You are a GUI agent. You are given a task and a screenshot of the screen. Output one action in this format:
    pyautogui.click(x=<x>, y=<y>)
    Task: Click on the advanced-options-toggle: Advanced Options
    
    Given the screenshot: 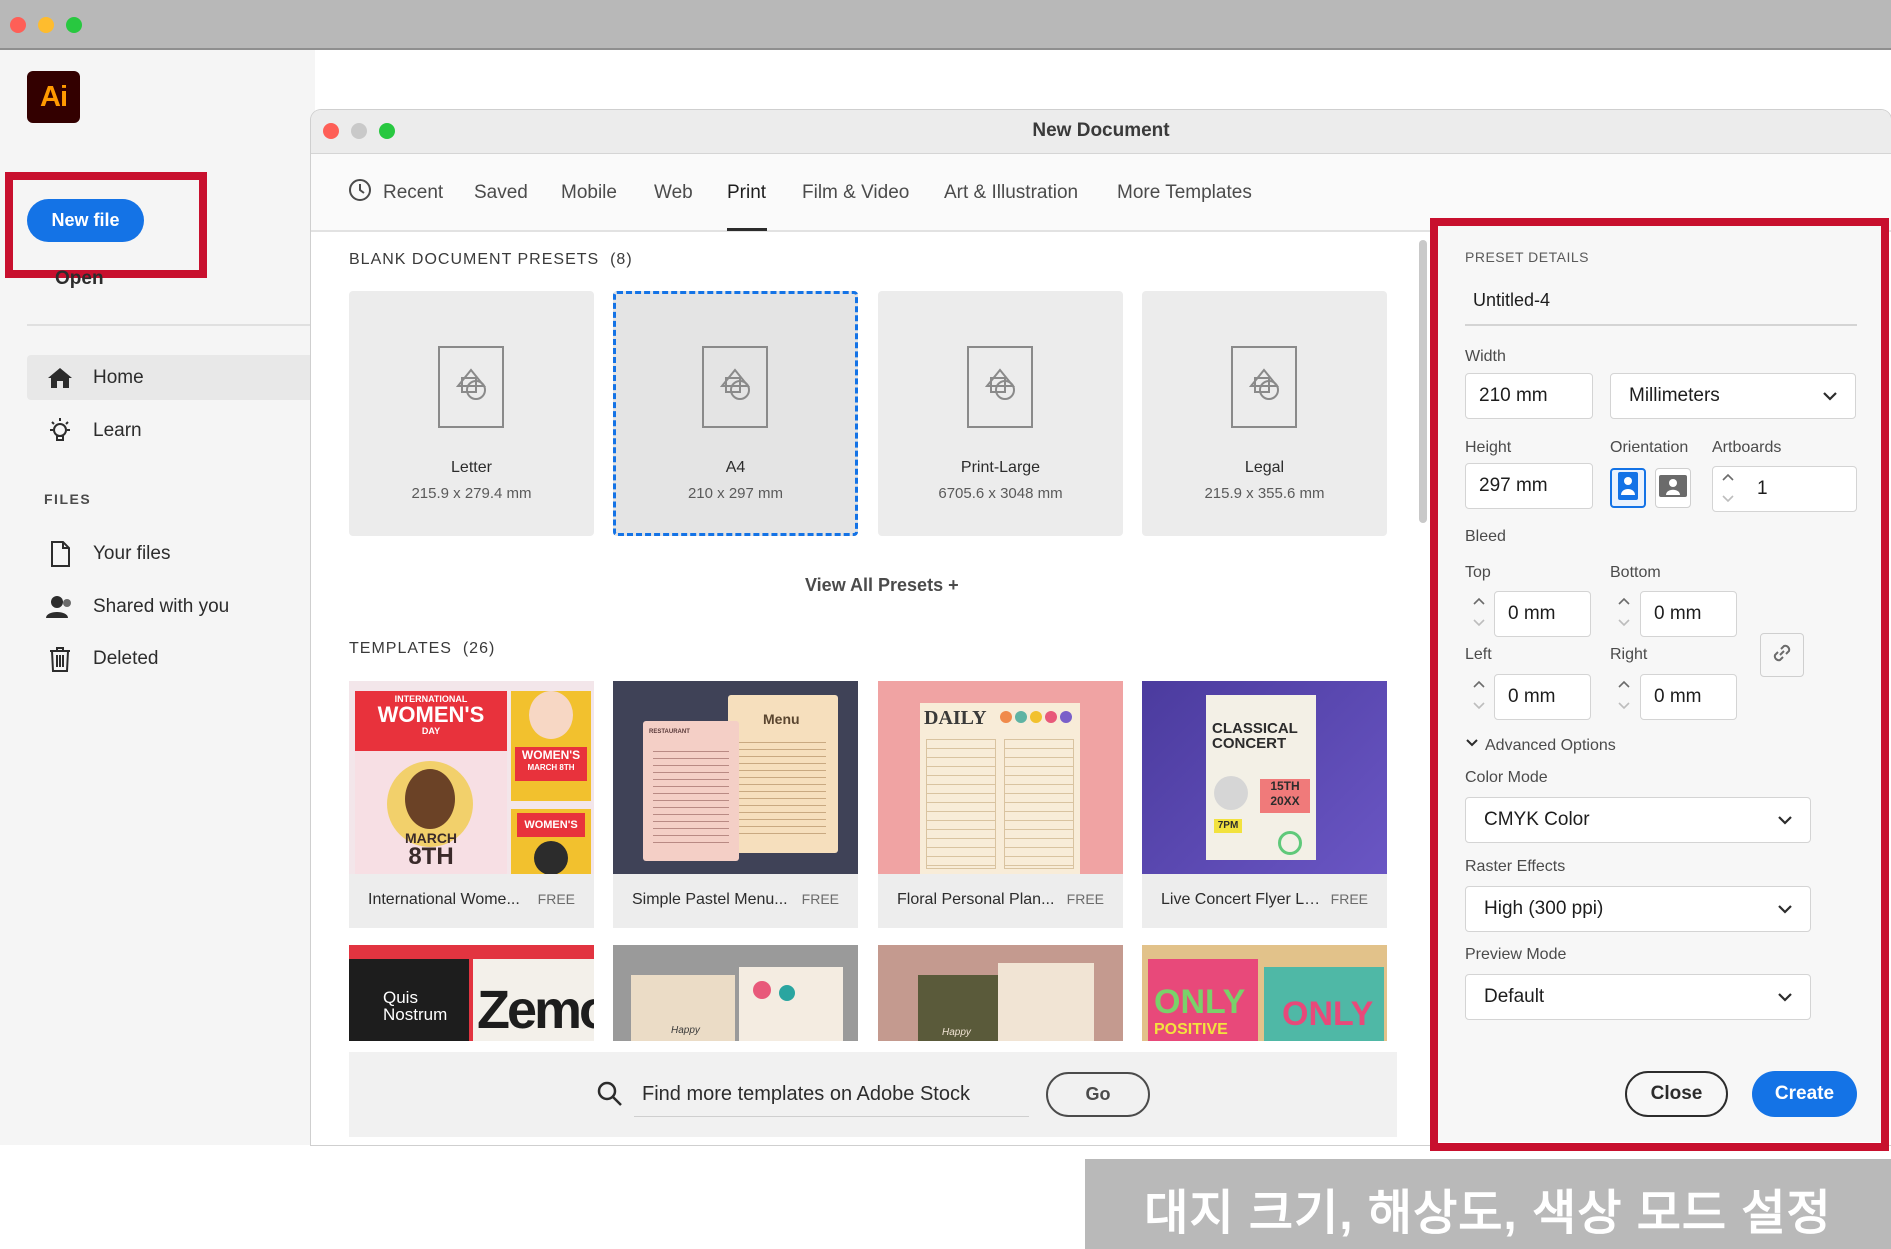 What is the action you would take?
    pyautogui.click(x=1540, y=745)
    